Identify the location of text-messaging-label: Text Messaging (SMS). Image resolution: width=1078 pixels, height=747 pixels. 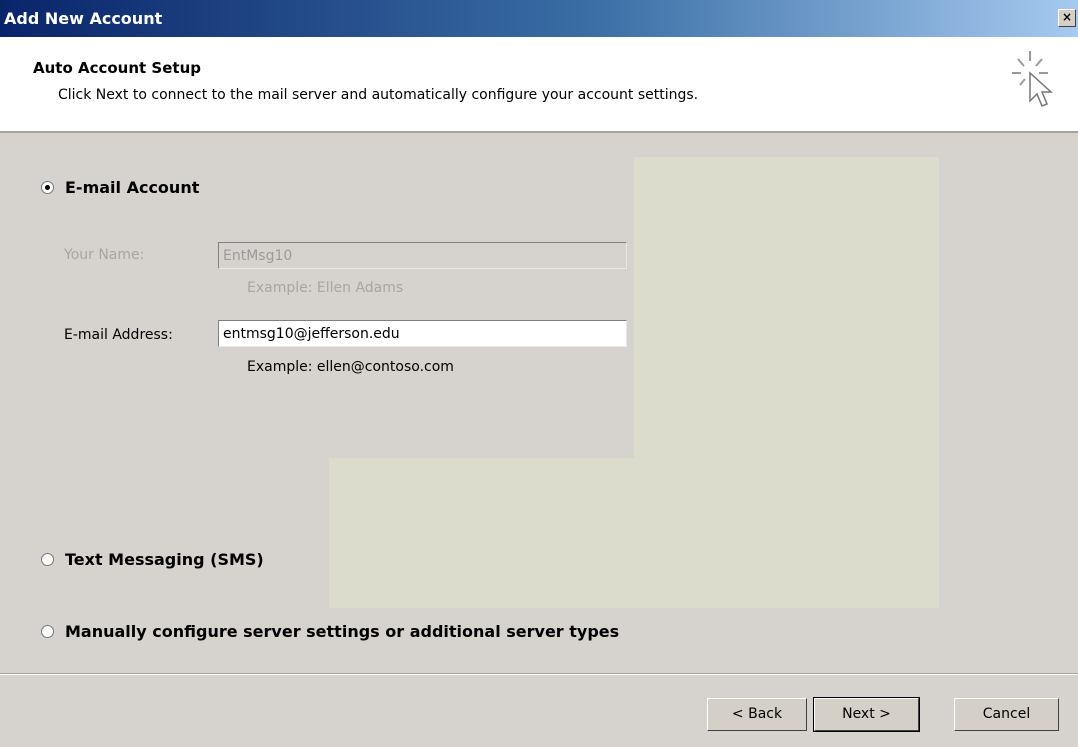
(164, 559).